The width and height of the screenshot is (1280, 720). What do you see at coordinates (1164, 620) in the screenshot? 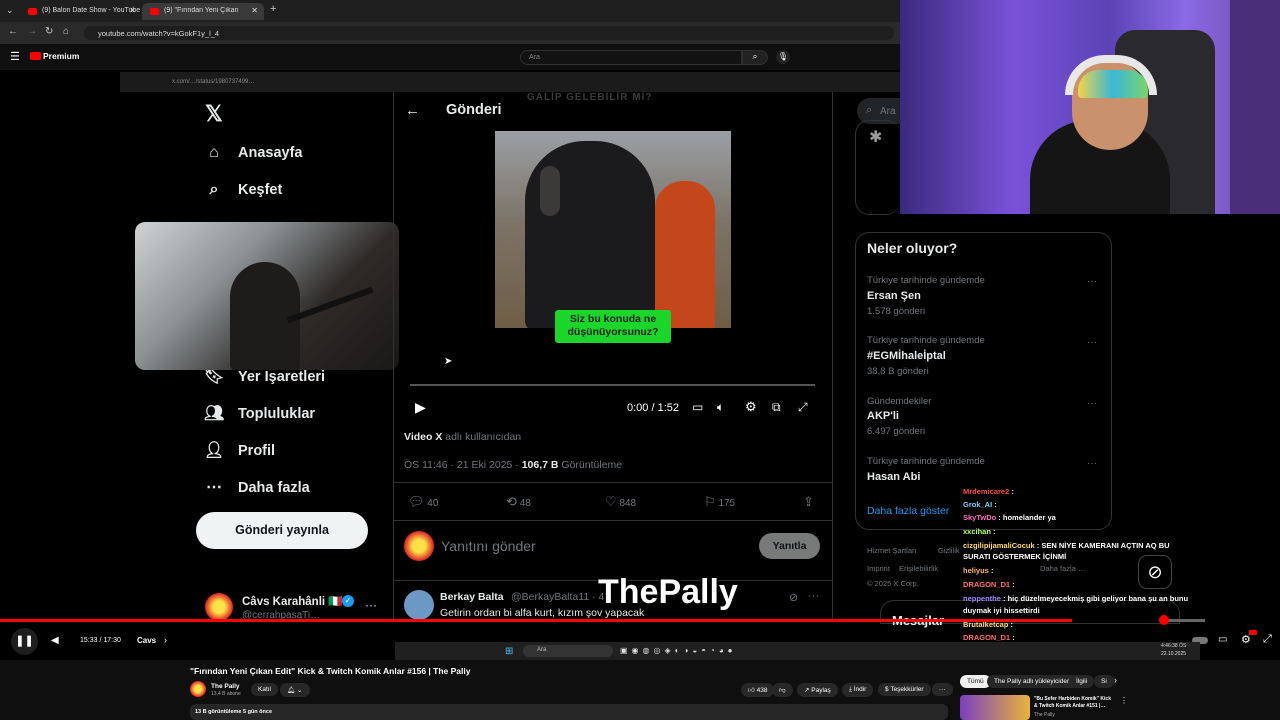
I see `player-scrubber` at bounding box center [1164, 620].